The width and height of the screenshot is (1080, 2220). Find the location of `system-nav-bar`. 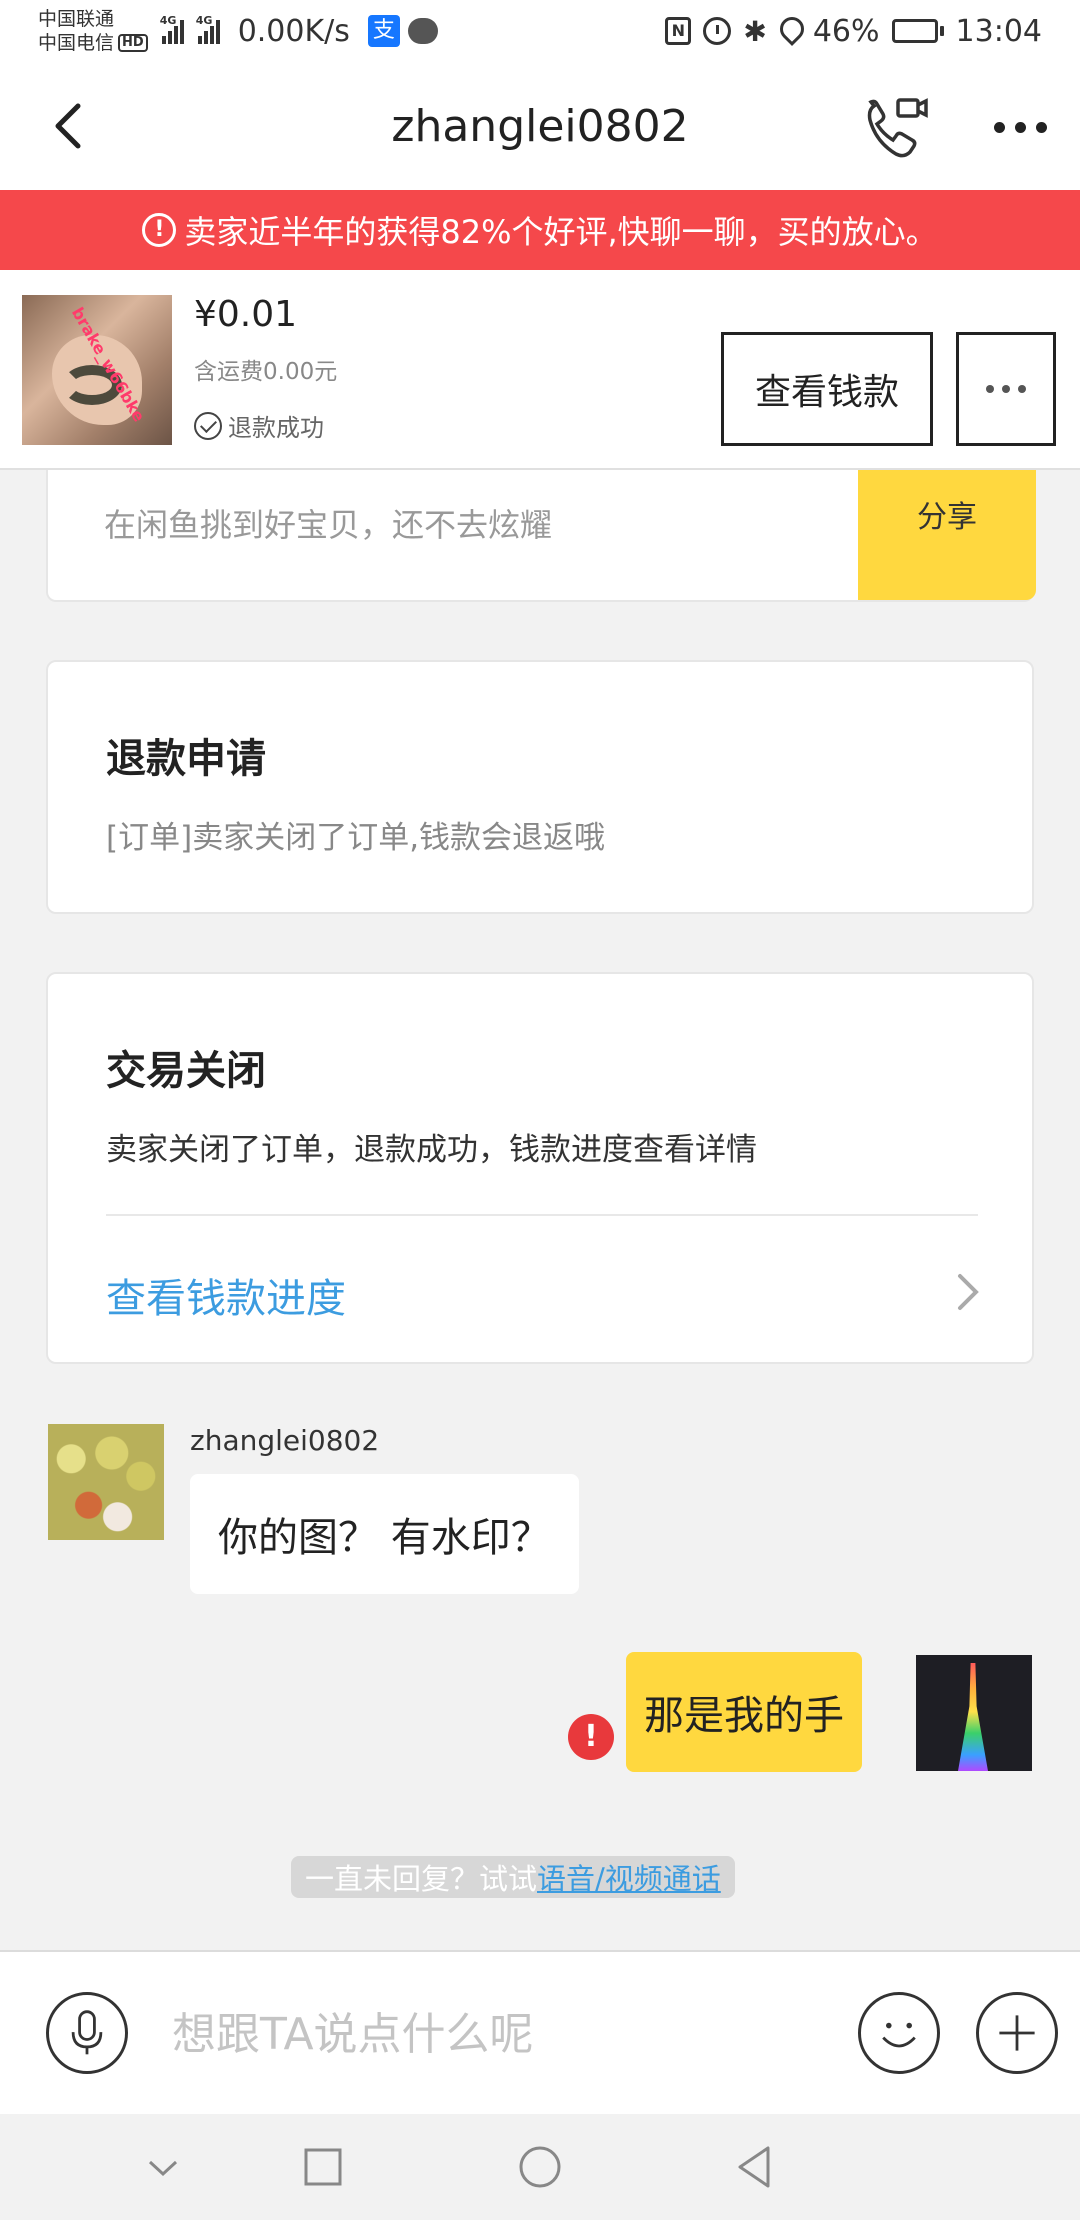

system-nav-bar is located at coordinates (540, 2167).